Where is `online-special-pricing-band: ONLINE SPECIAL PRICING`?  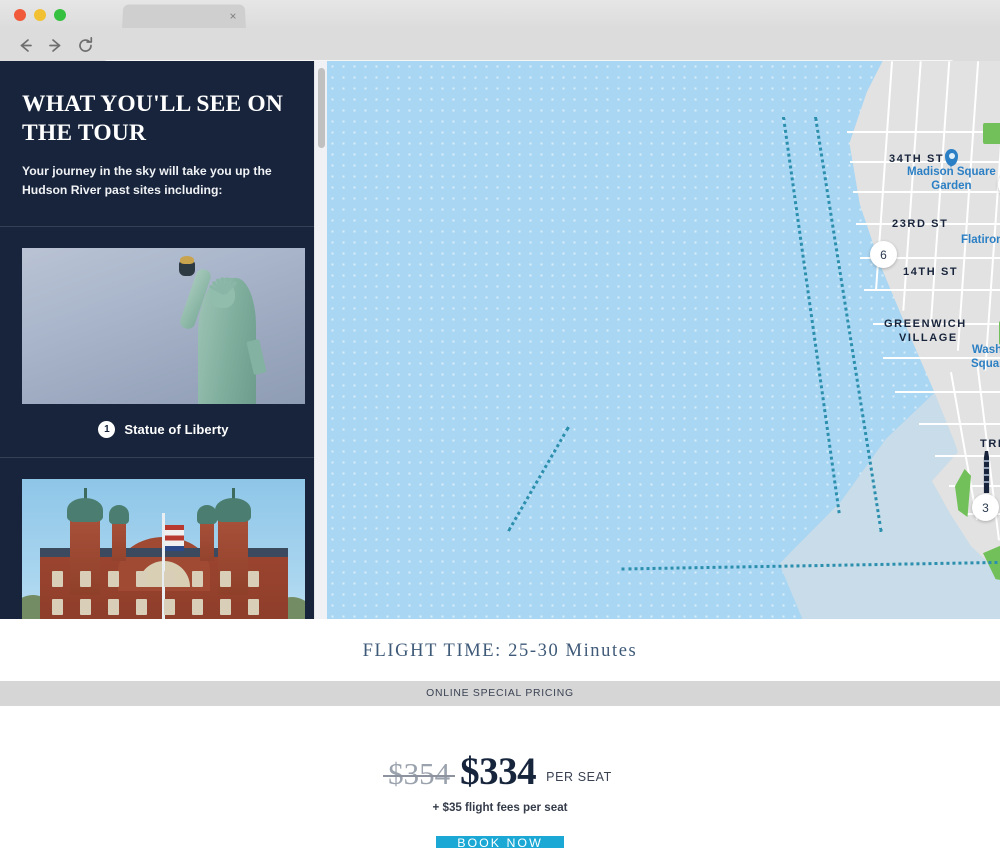 online-special-pricing-band: ONLINE SPECIAL PRICING is located at coordinates (500, 693).